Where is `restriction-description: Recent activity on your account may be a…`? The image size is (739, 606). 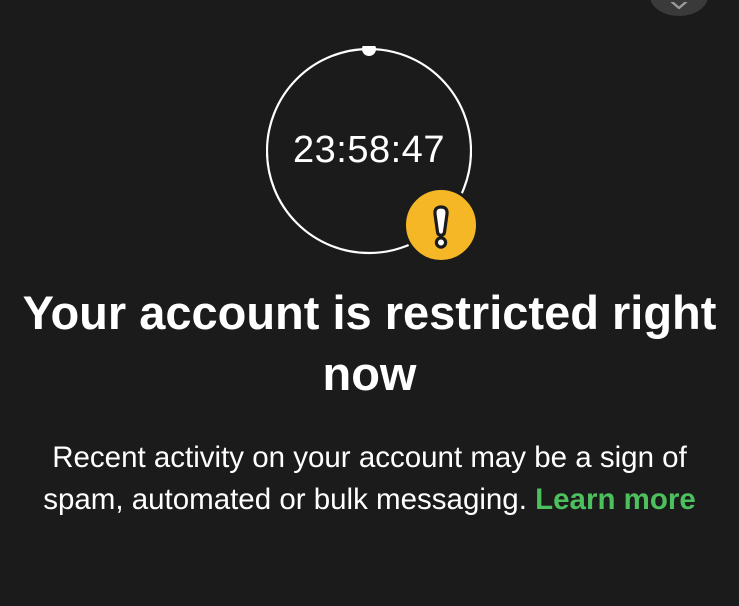
restriction-description: Recent activity on your account may be a… is located at coordinates (369, 479).